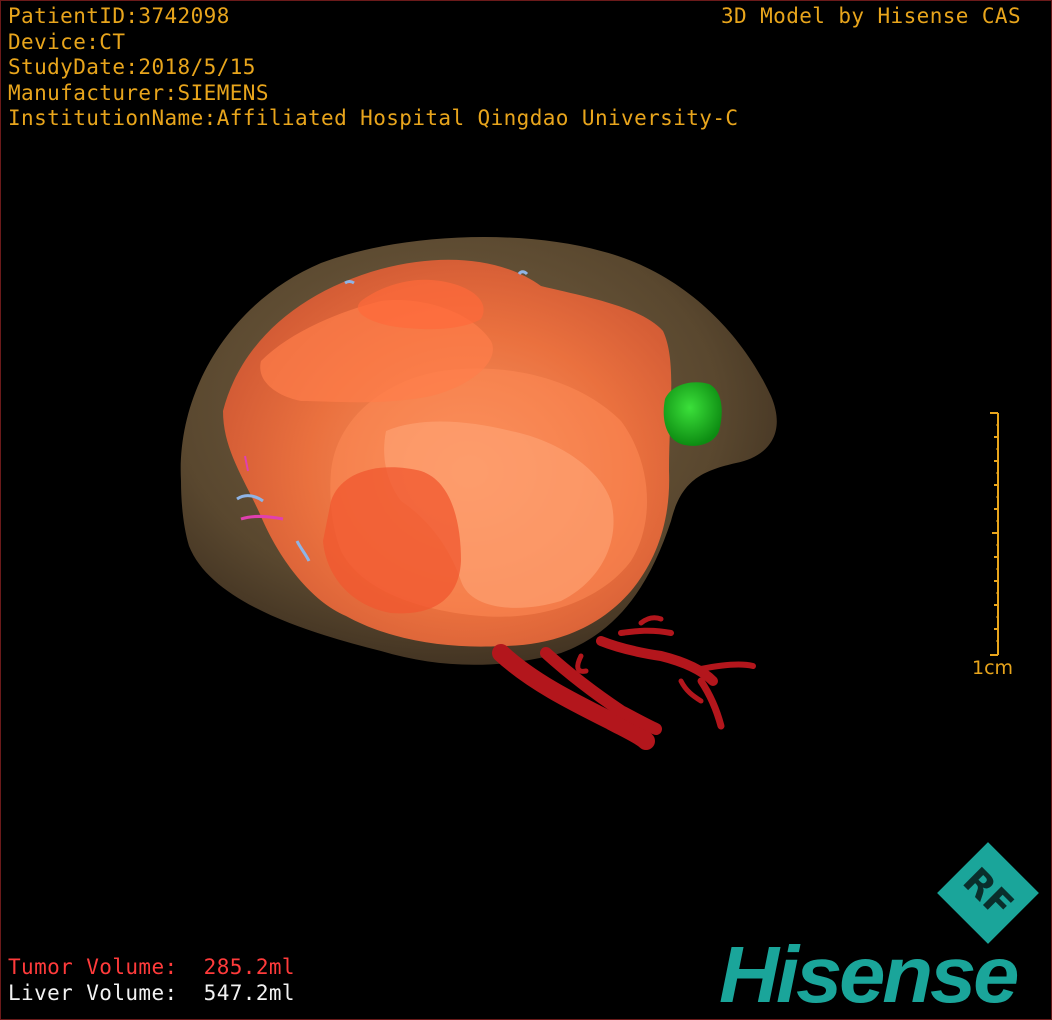 Image resolution: width=1052 pixels, height=1020 pixels. I want to click on liver-volume-row: Liver Volume: 547.2ml, so click(151, 993).